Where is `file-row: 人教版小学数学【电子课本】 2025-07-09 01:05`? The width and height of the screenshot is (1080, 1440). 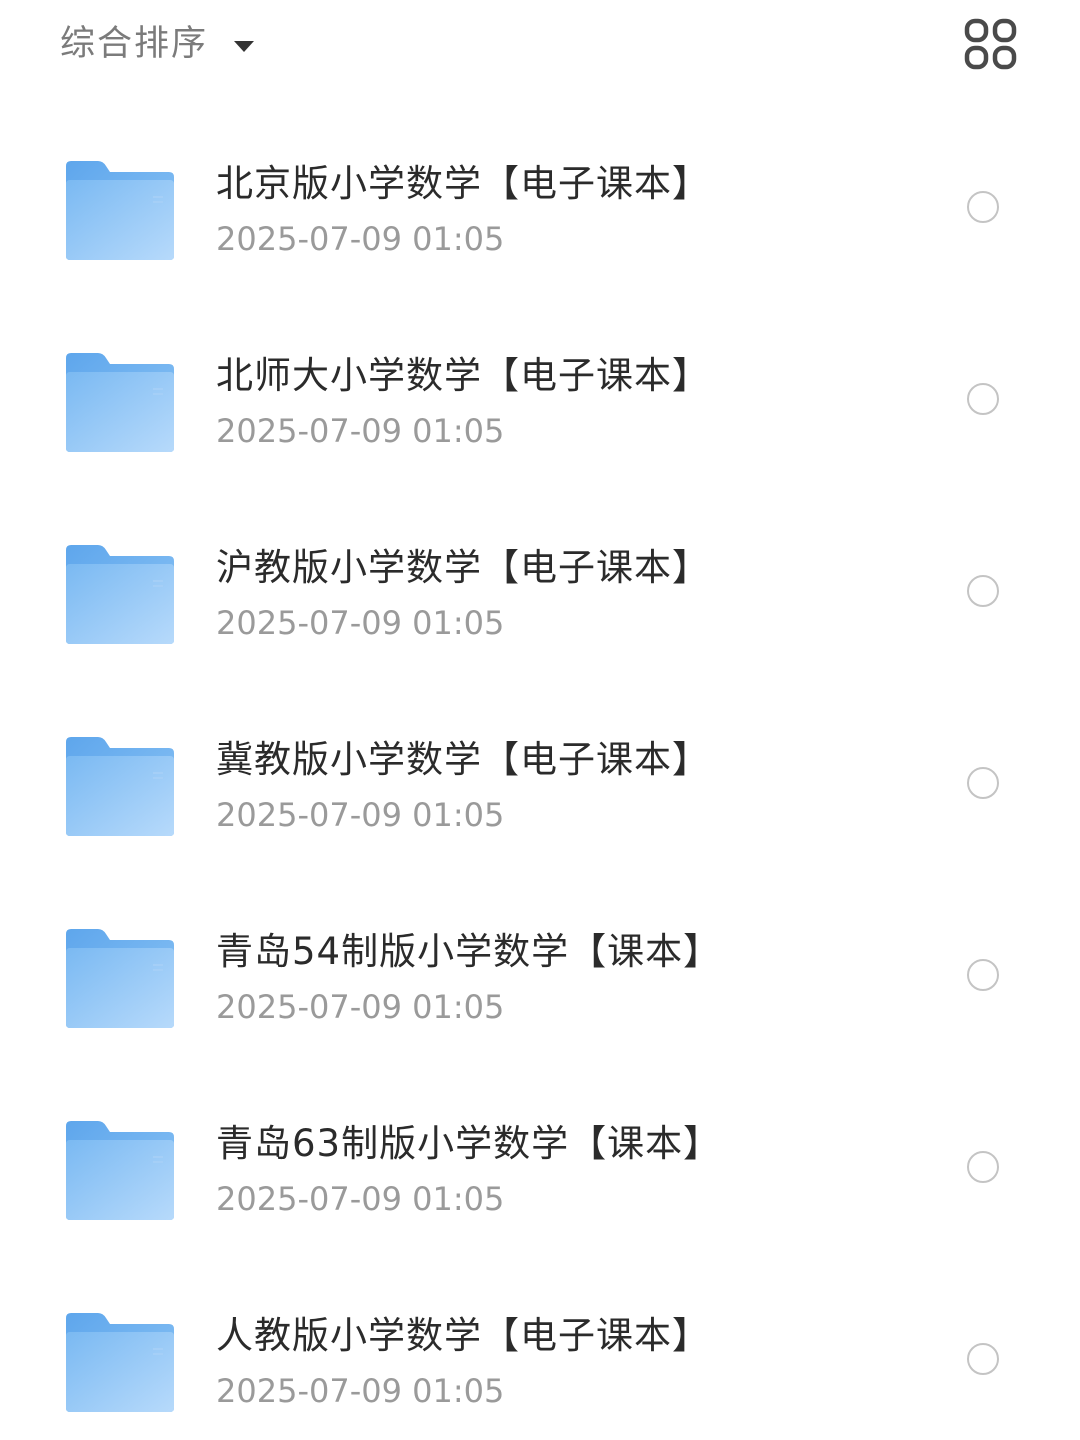
file-row: 人教版小学数学【电子课本】 2025-07-09 01:05 is located at coordinates (540, 1352).